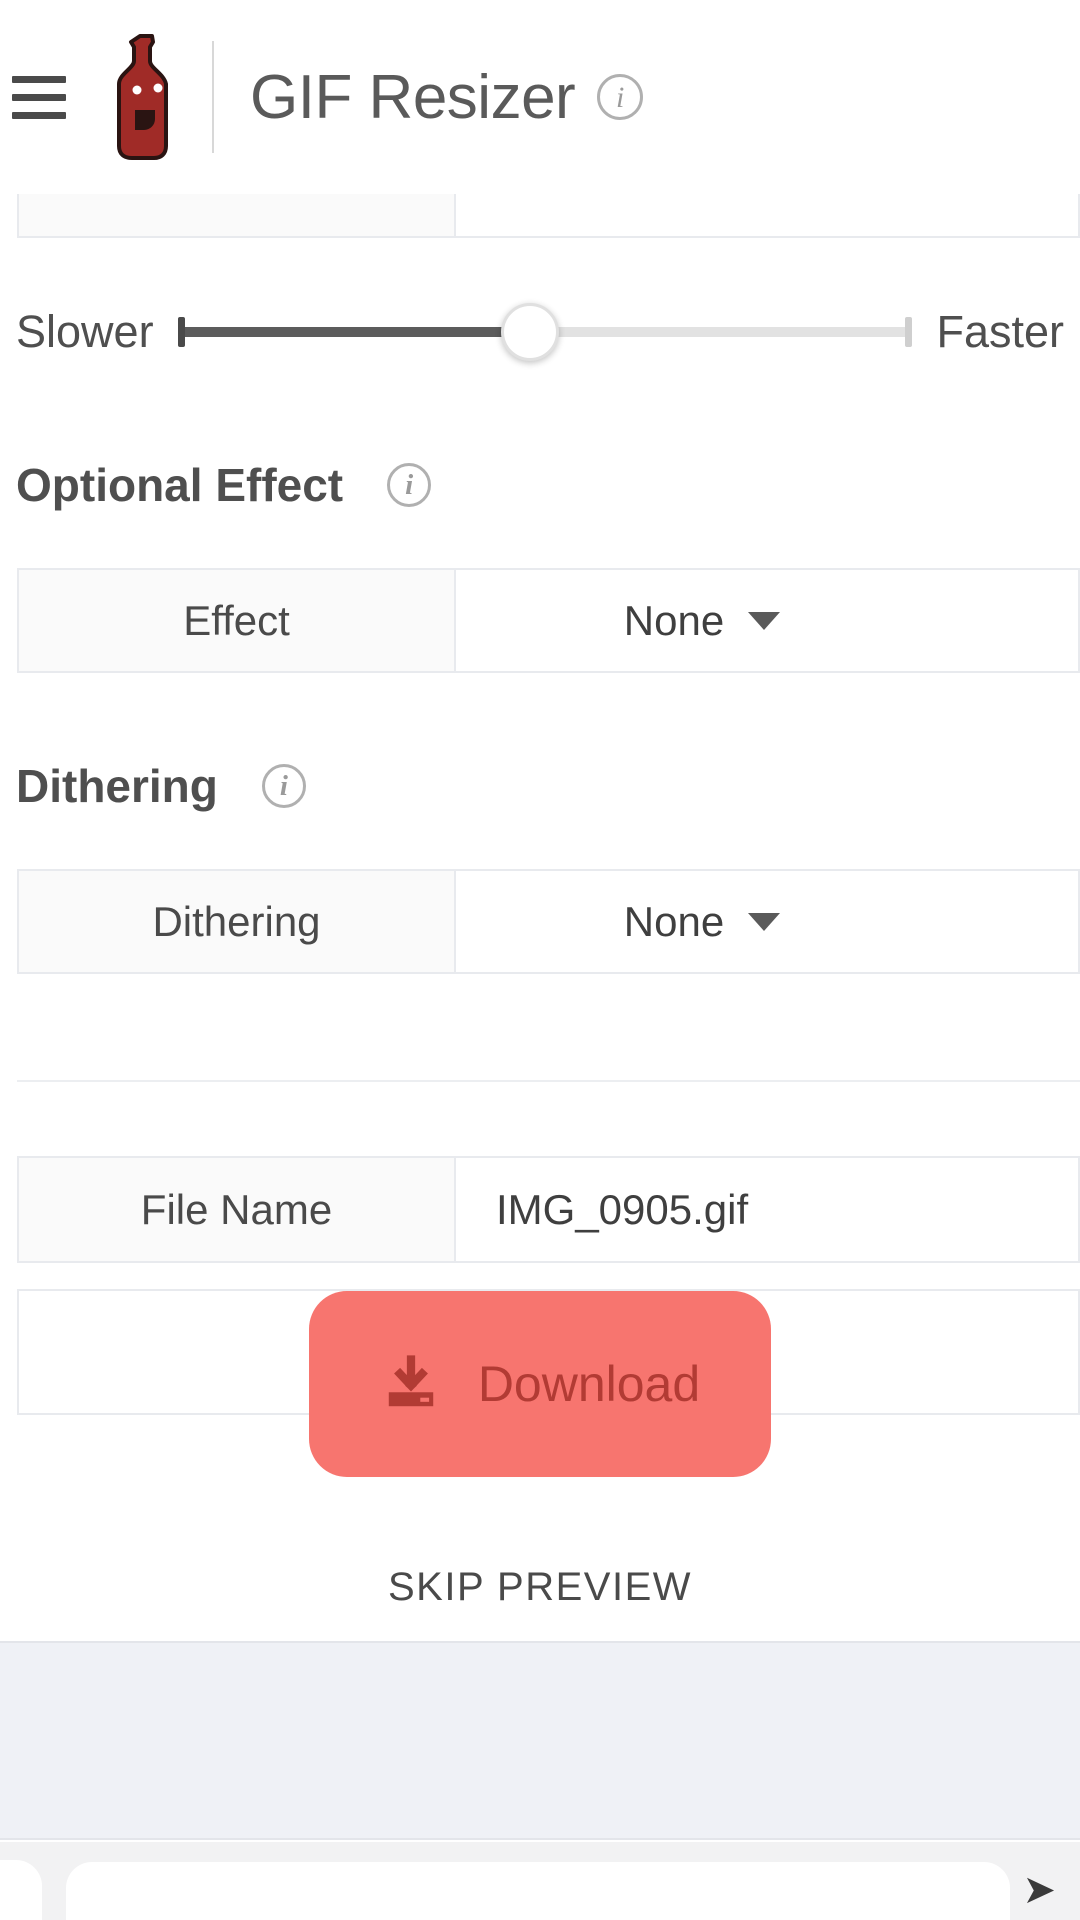 The image size is (1080, 1920). What do you see at coordinates (354, 332) in the screenshot?
I see `slider-track-fill` at bounding box center [354, 332].